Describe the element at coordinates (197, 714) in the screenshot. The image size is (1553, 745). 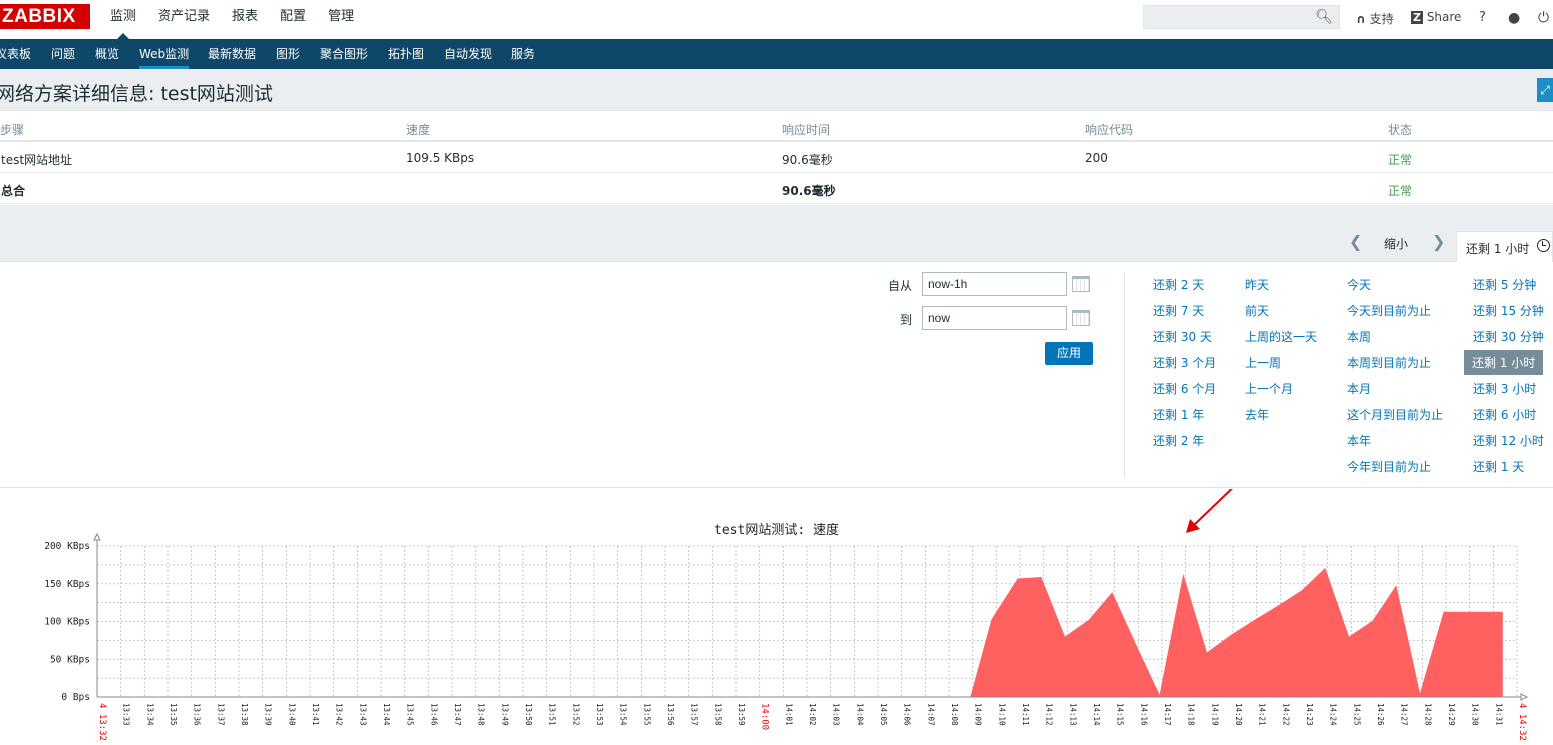
I see `x-tick-label: 13:36` at that location.